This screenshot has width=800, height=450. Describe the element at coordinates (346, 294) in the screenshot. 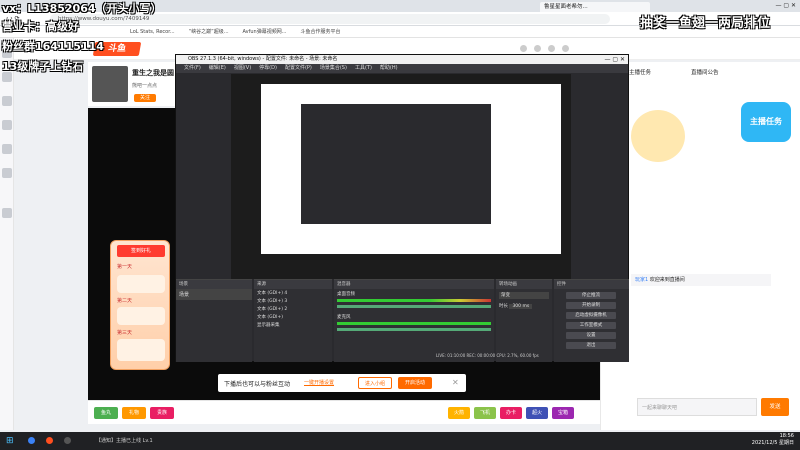

I see `mixer-track-label: 桌面音频` at that location.